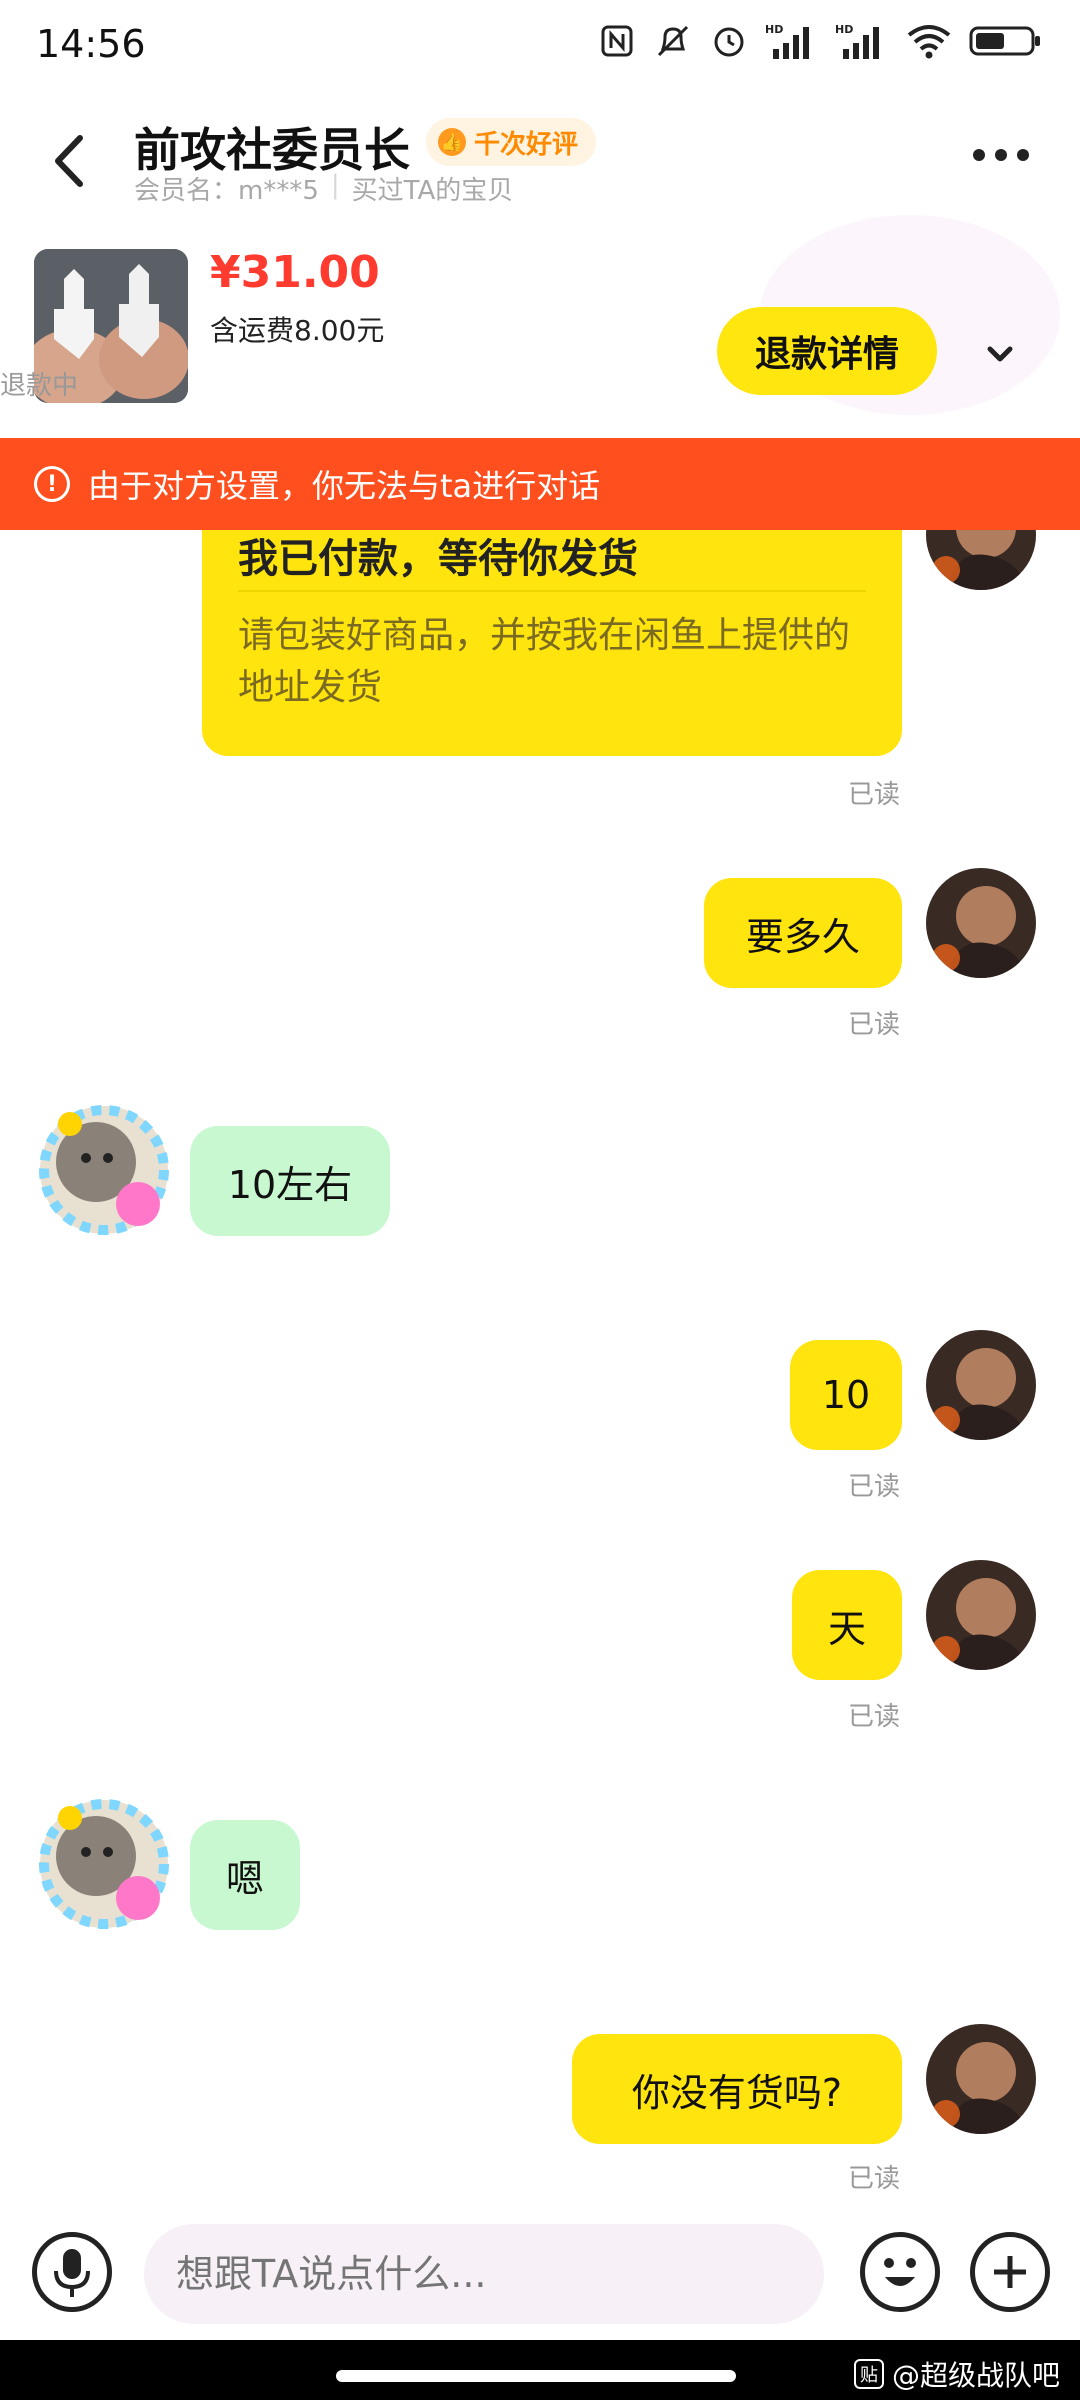  I want to click on system-nav-bar: 贴 @超级战队吧, so click(540, 2370).